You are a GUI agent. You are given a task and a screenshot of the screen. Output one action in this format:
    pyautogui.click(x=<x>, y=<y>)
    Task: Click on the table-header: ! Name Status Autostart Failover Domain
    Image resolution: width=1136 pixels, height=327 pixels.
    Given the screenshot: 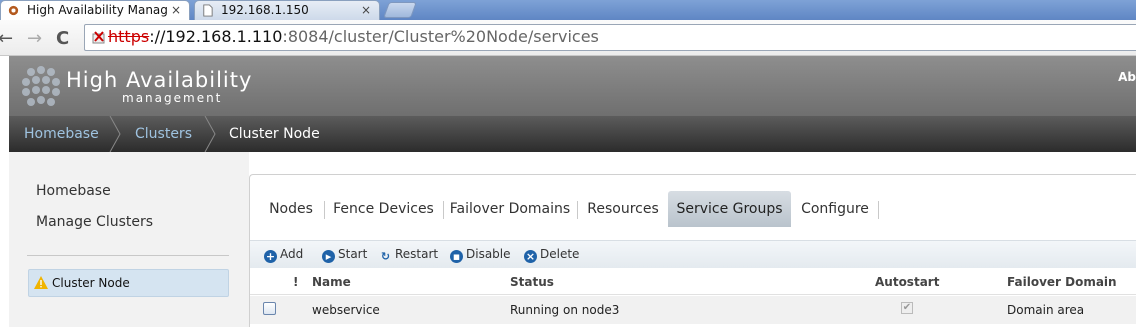 What is the action you would take?
    pyautogui.click(x=693, y=281)
    